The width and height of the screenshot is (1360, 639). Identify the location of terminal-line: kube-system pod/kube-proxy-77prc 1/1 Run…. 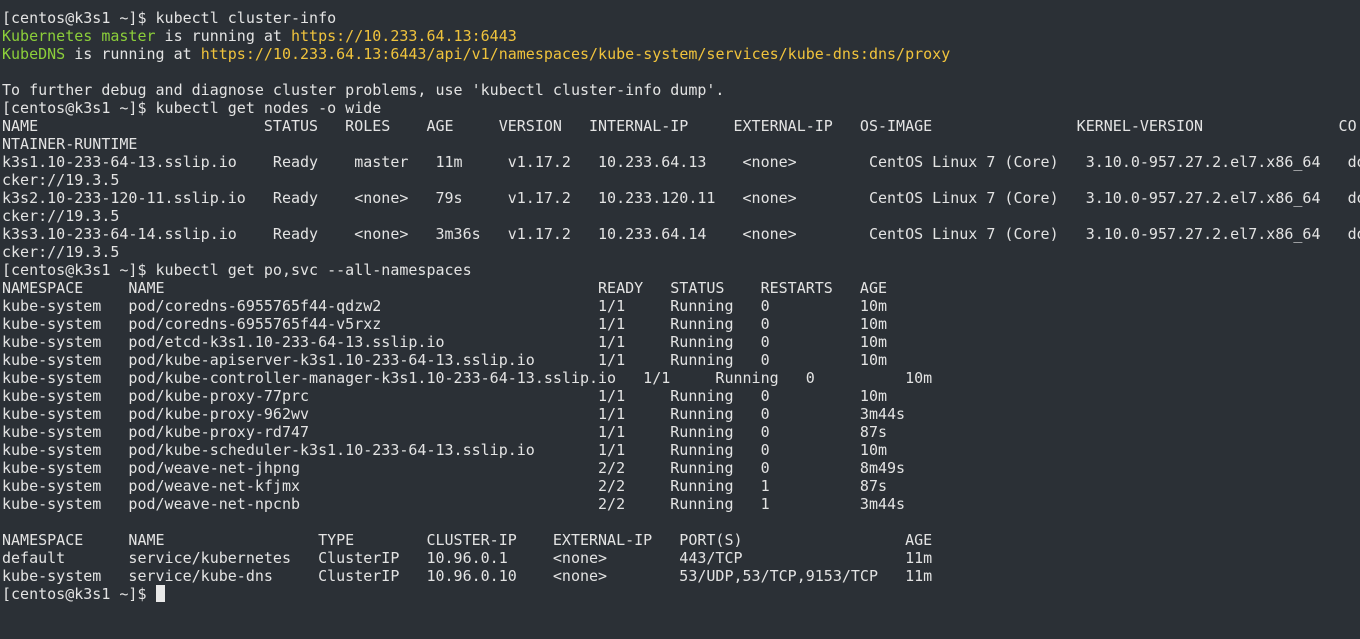
(681, 396).